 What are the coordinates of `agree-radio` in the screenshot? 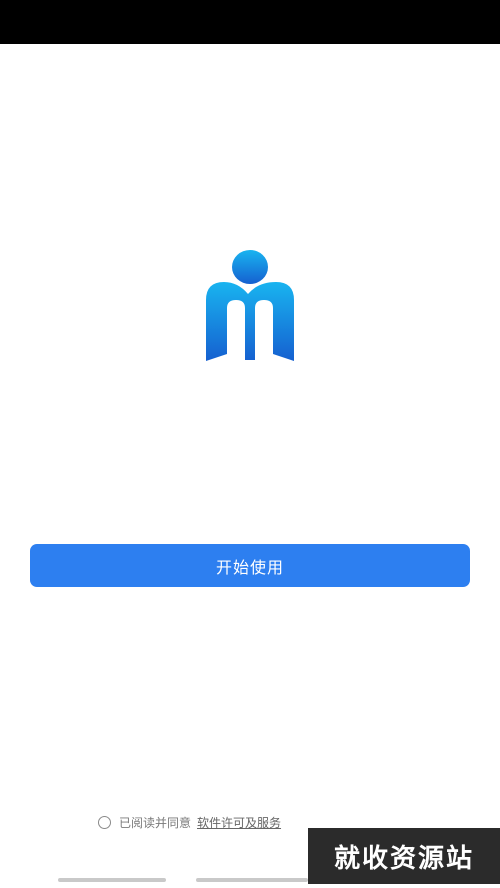 It's located at (104, 822).